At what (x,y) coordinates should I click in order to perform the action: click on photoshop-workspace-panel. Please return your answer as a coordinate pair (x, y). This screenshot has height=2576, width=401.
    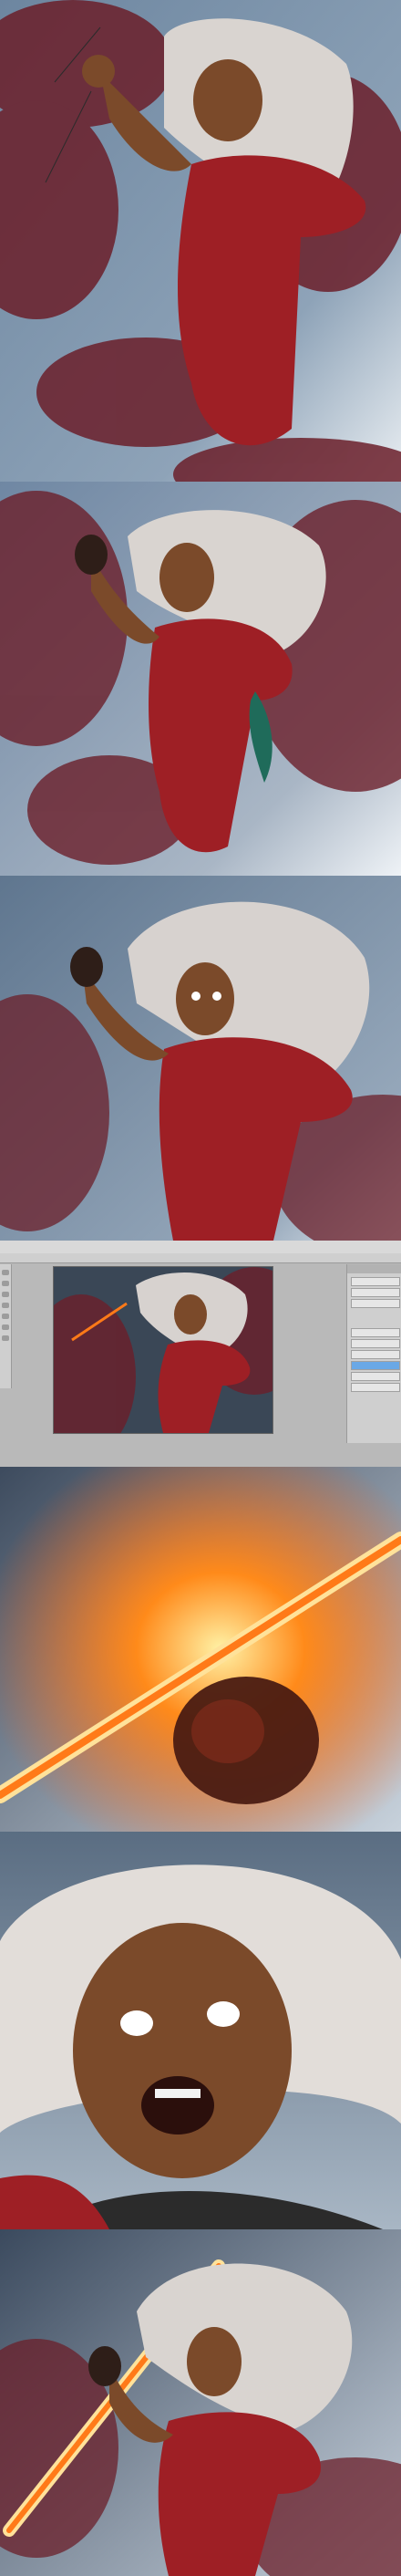
    Looking at the image, I should click on (200, 1354).